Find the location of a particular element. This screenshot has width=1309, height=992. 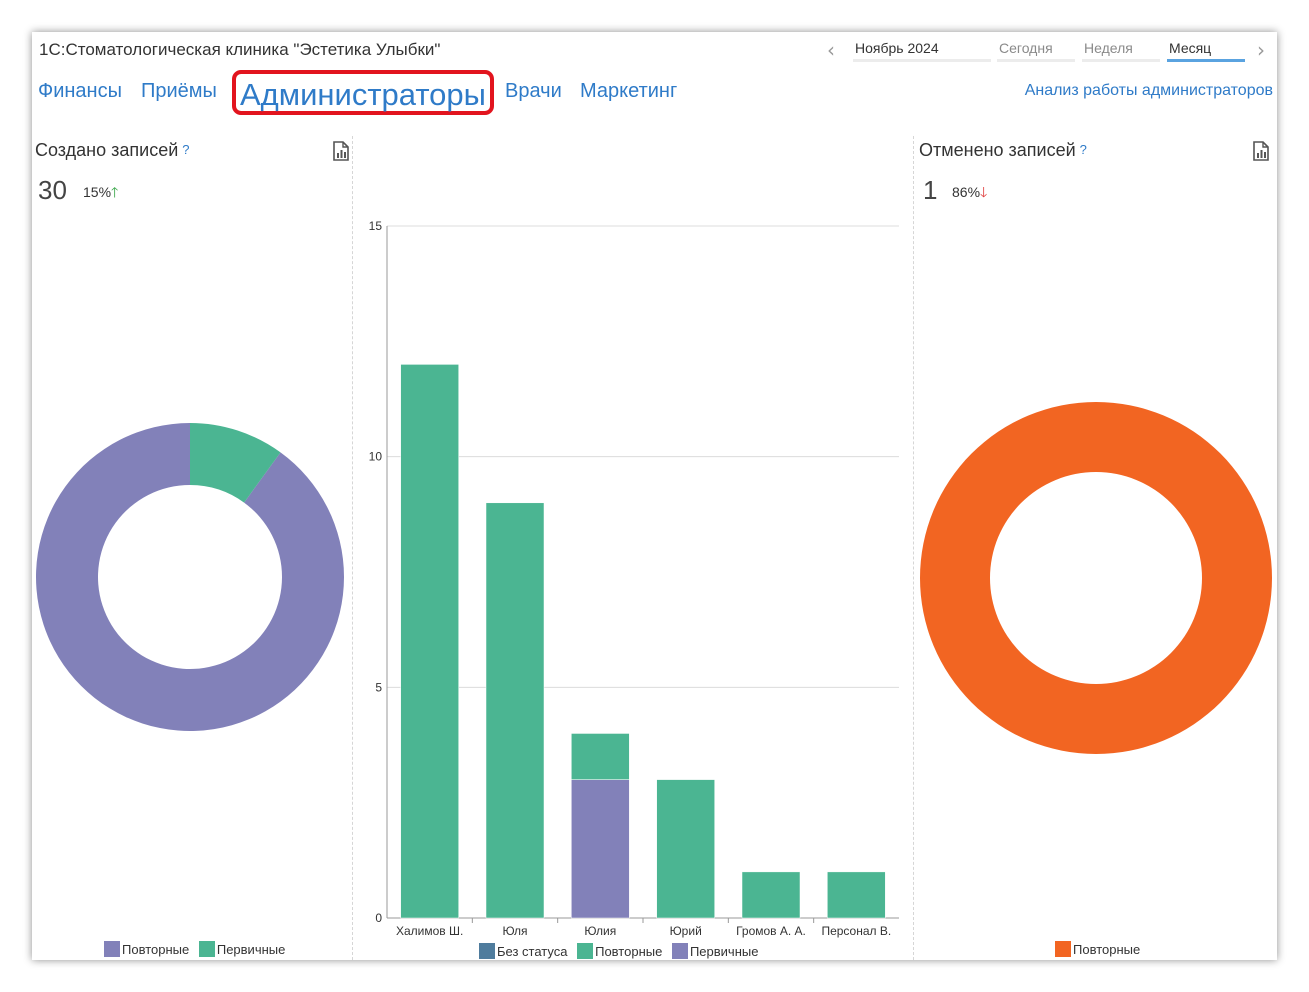

cancelled-donut-chart is located at coordinates (1096, 578).